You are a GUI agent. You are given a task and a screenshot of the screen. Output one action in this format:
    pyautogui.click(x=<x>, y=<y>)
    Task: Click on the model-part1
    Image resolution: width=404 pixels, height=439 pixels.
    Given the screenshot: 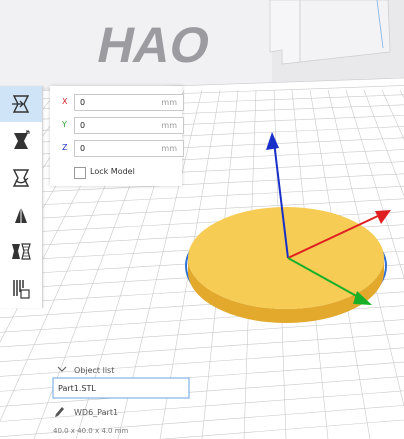 What is the action you would take?
    pyautogui.click(x=286, y=265)
    